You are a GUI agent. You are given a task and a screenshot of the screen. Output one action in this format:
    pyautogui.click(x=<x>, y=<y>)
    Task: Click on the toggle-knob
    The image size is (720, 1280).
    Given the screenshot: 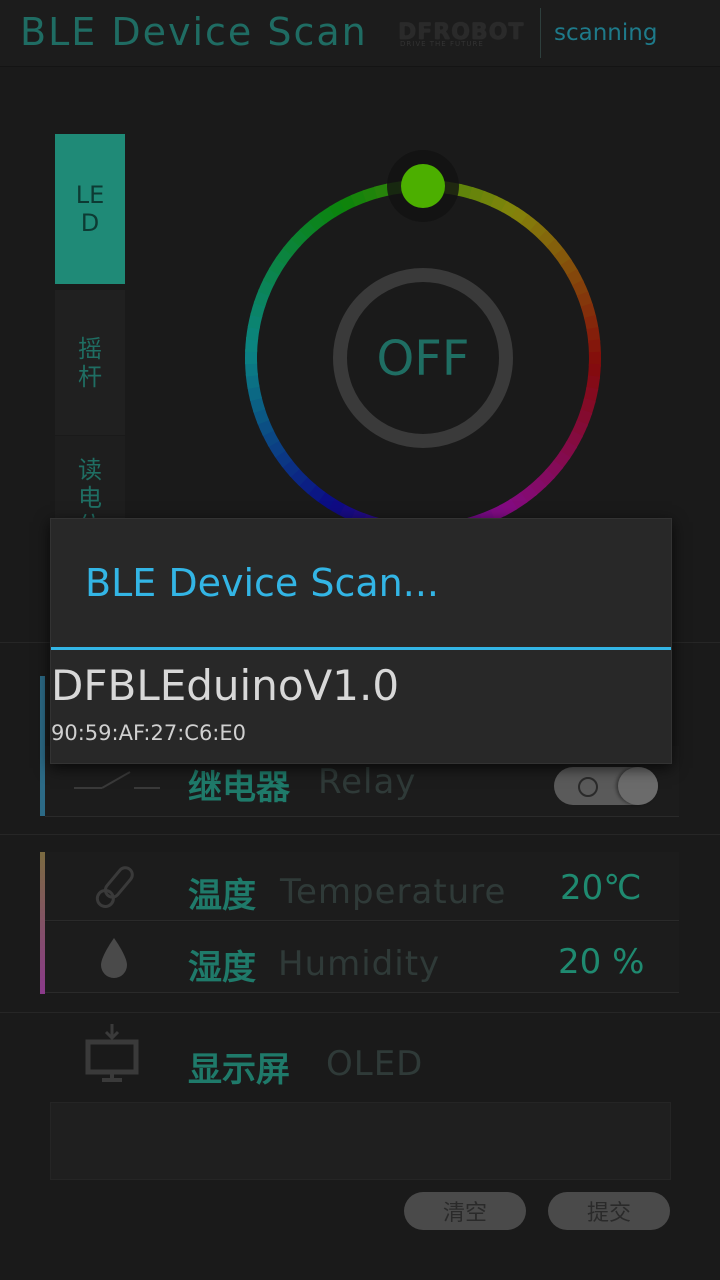 What is the action you would take?
    pyautogui.click(x=638, y=786)
    